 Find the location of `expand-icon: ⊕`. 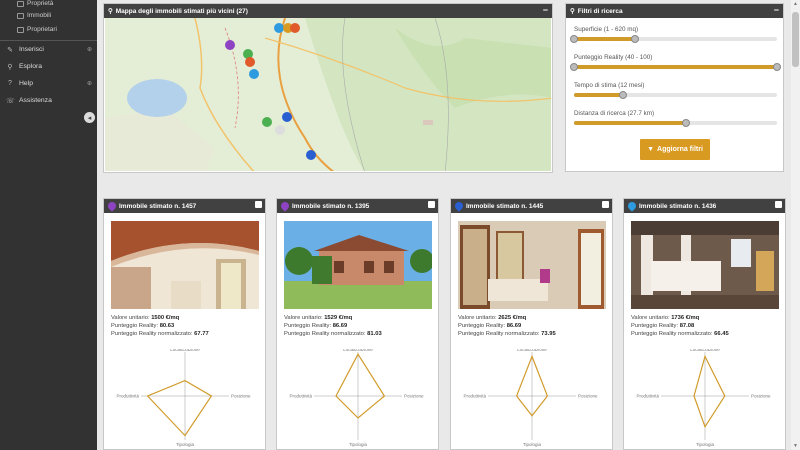

expand-icon: ⊕ is located at coordinates (89, 50).